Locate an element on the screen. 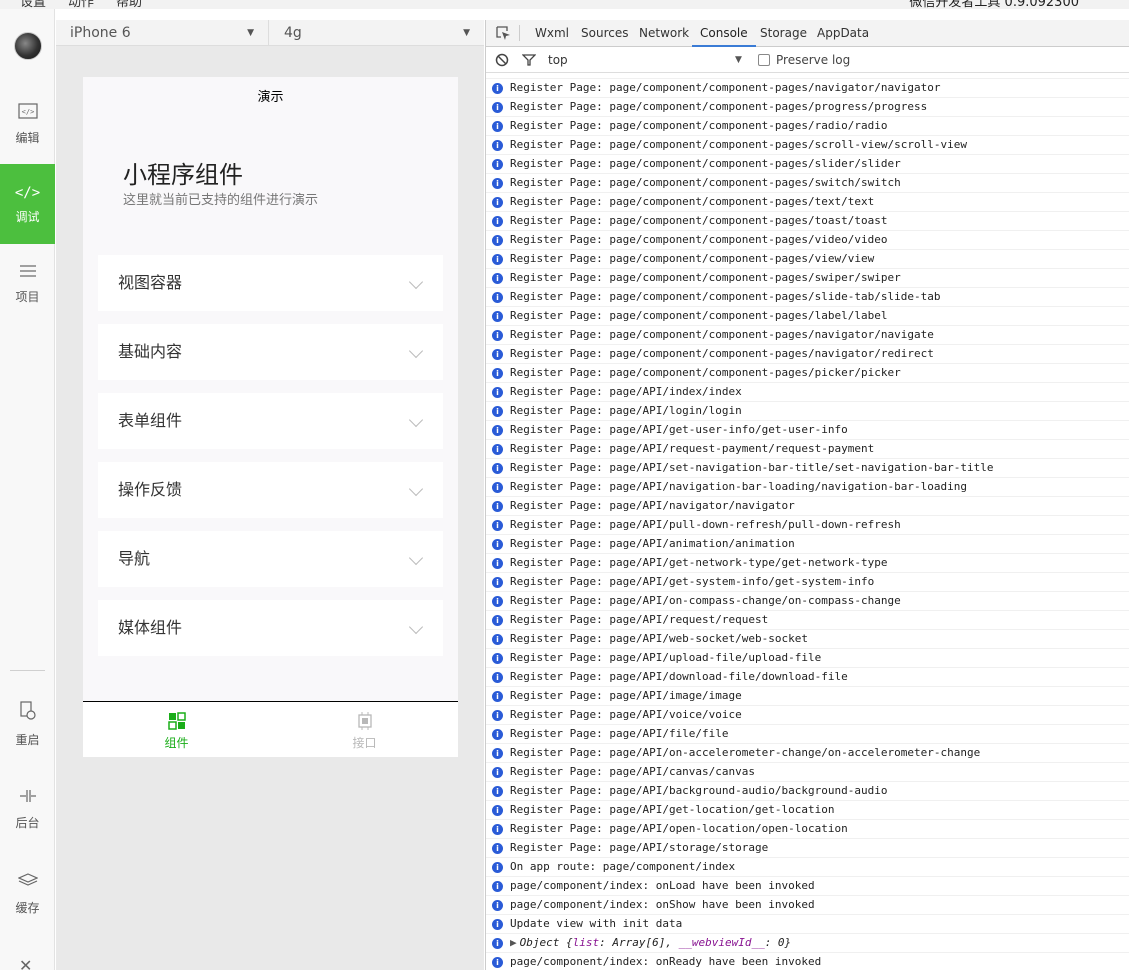 The height and width of the screenshot is (970, 1129). menu-item-navigation: 导航 is located at coordinates (270, 559).